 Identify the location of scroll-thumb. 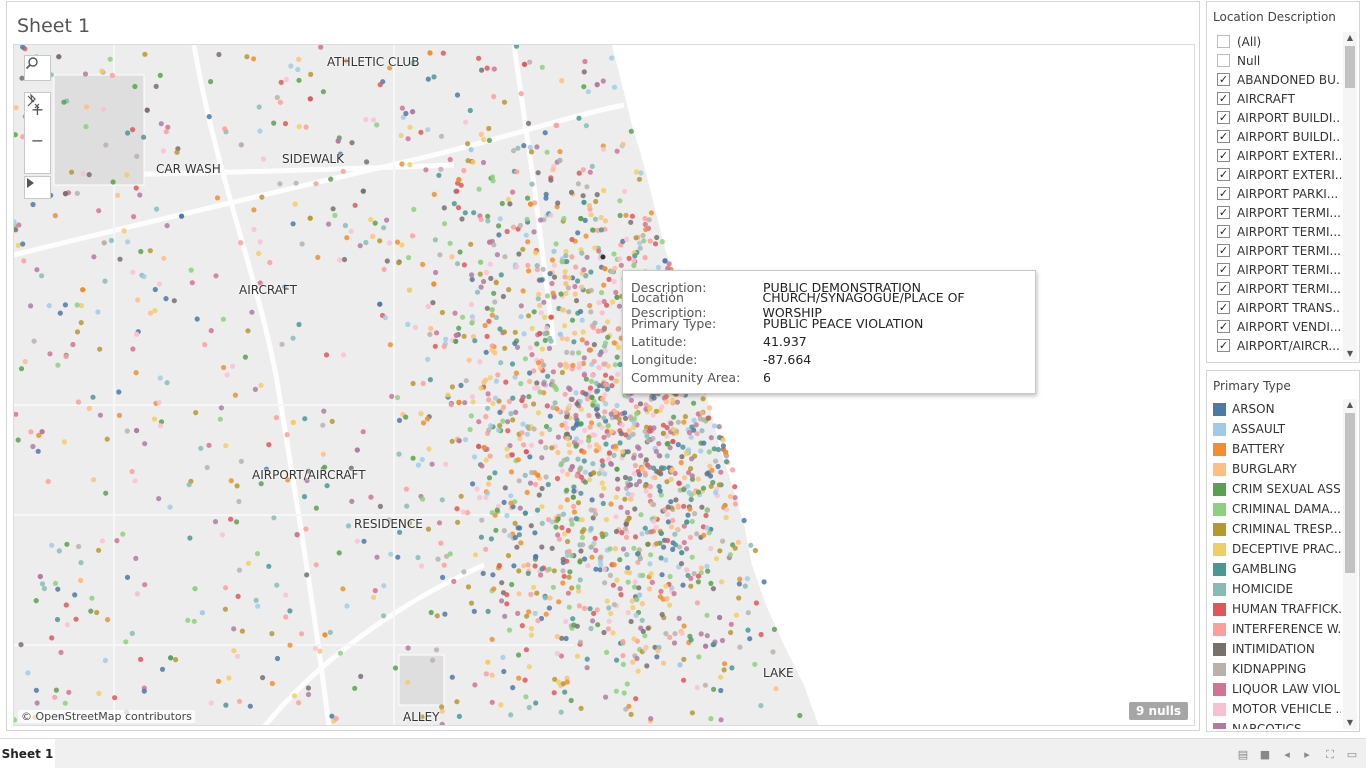
(1350, 493).